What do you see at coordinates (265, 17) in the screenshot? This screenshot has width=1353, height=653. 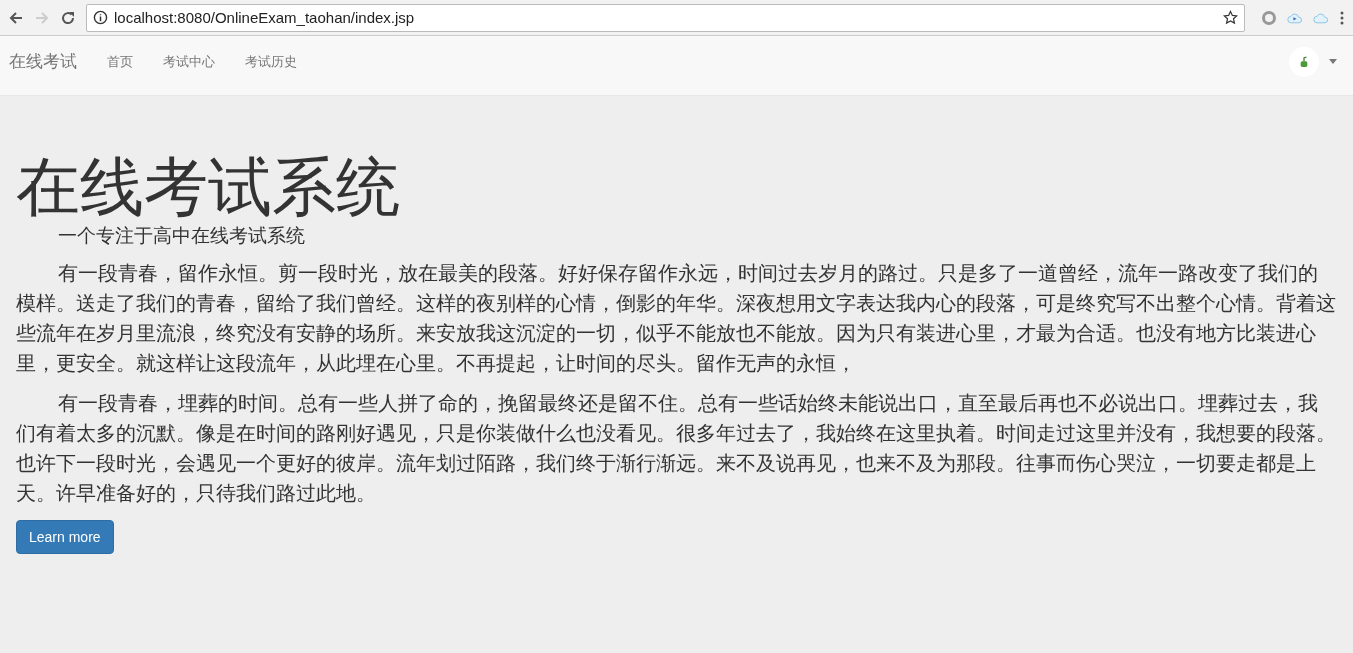 I see `url-text: localhost:8080/OnlineExam_taohan/index.jsp` at bounding box center [265, 17].